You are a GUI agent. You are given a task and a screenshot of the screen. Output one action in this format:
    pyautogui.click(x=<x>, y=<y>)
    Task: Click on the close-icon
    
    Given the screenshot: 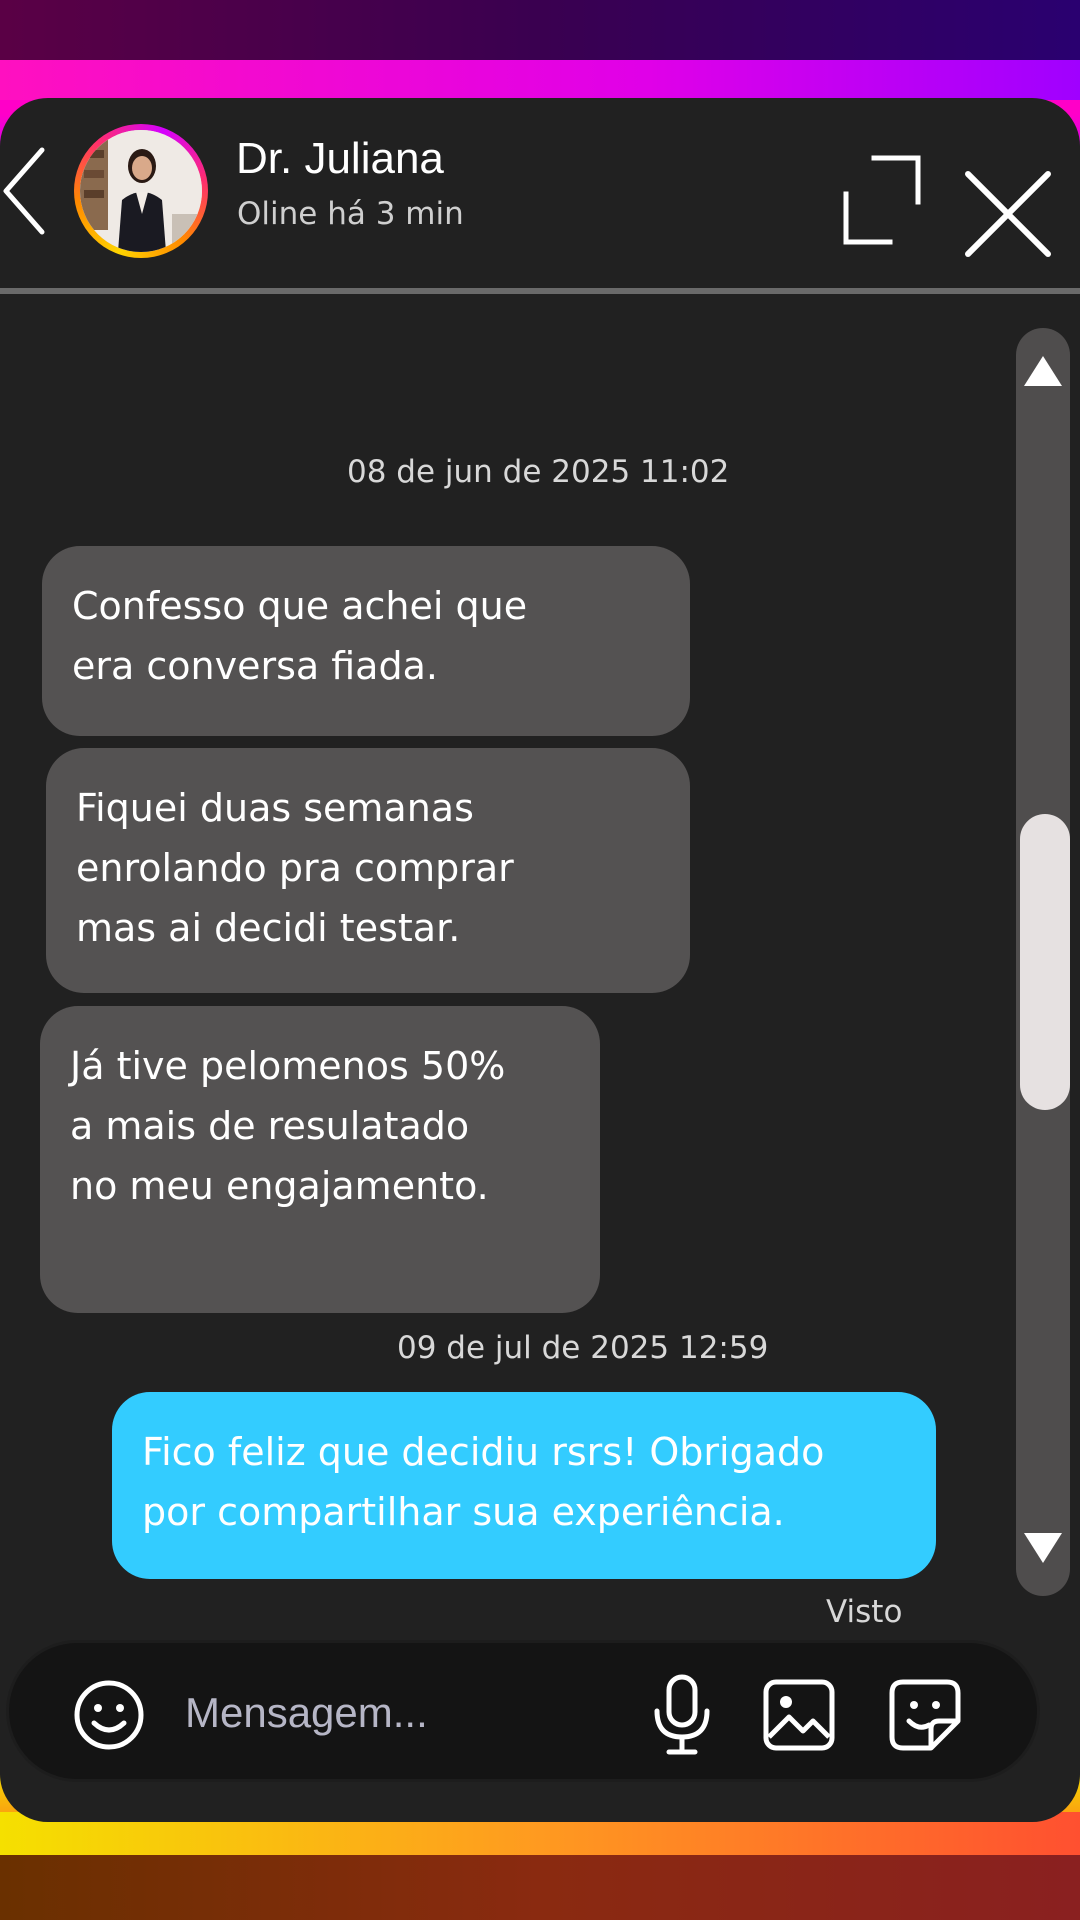 What is the action you would take?
    pyautogui.click(x=1008, y=214)
    